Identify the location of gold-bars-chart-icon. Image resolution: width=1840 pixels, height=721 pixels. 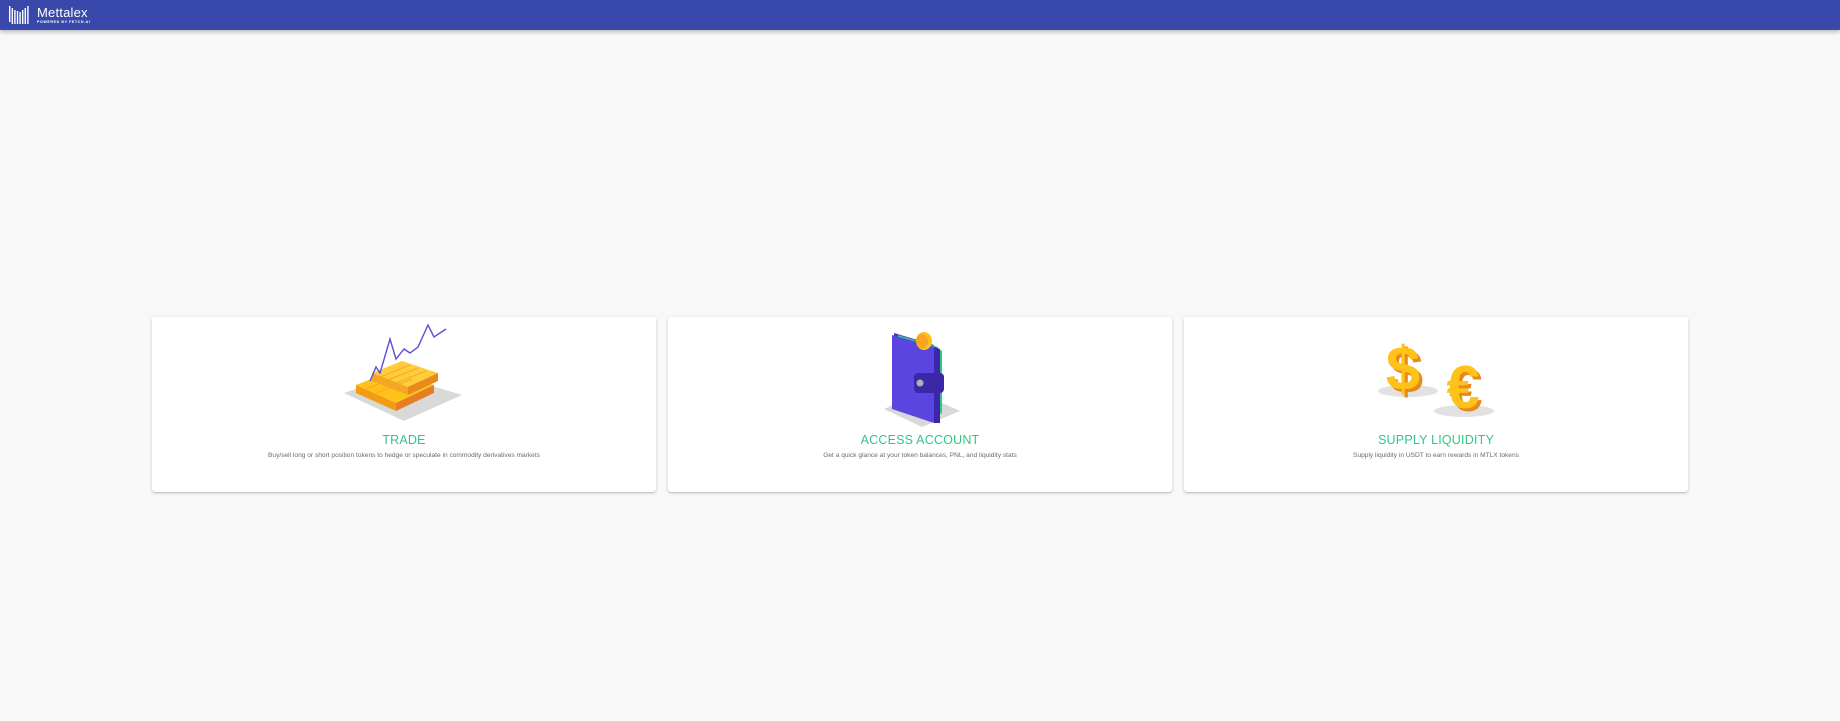
(403, 372).